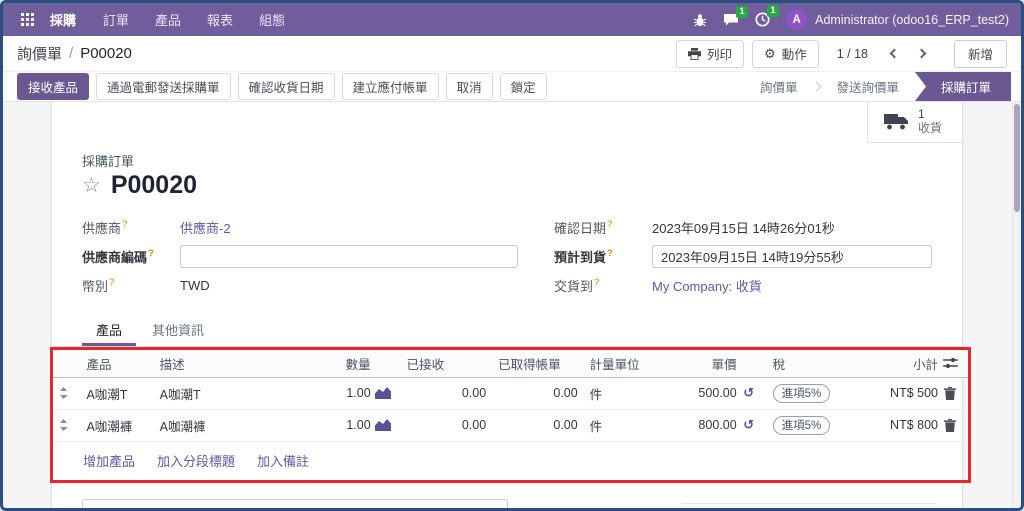 This screenshot has width=1024, height=511. I want to click on app-menu-purchase: 採購, so click(65, 19).